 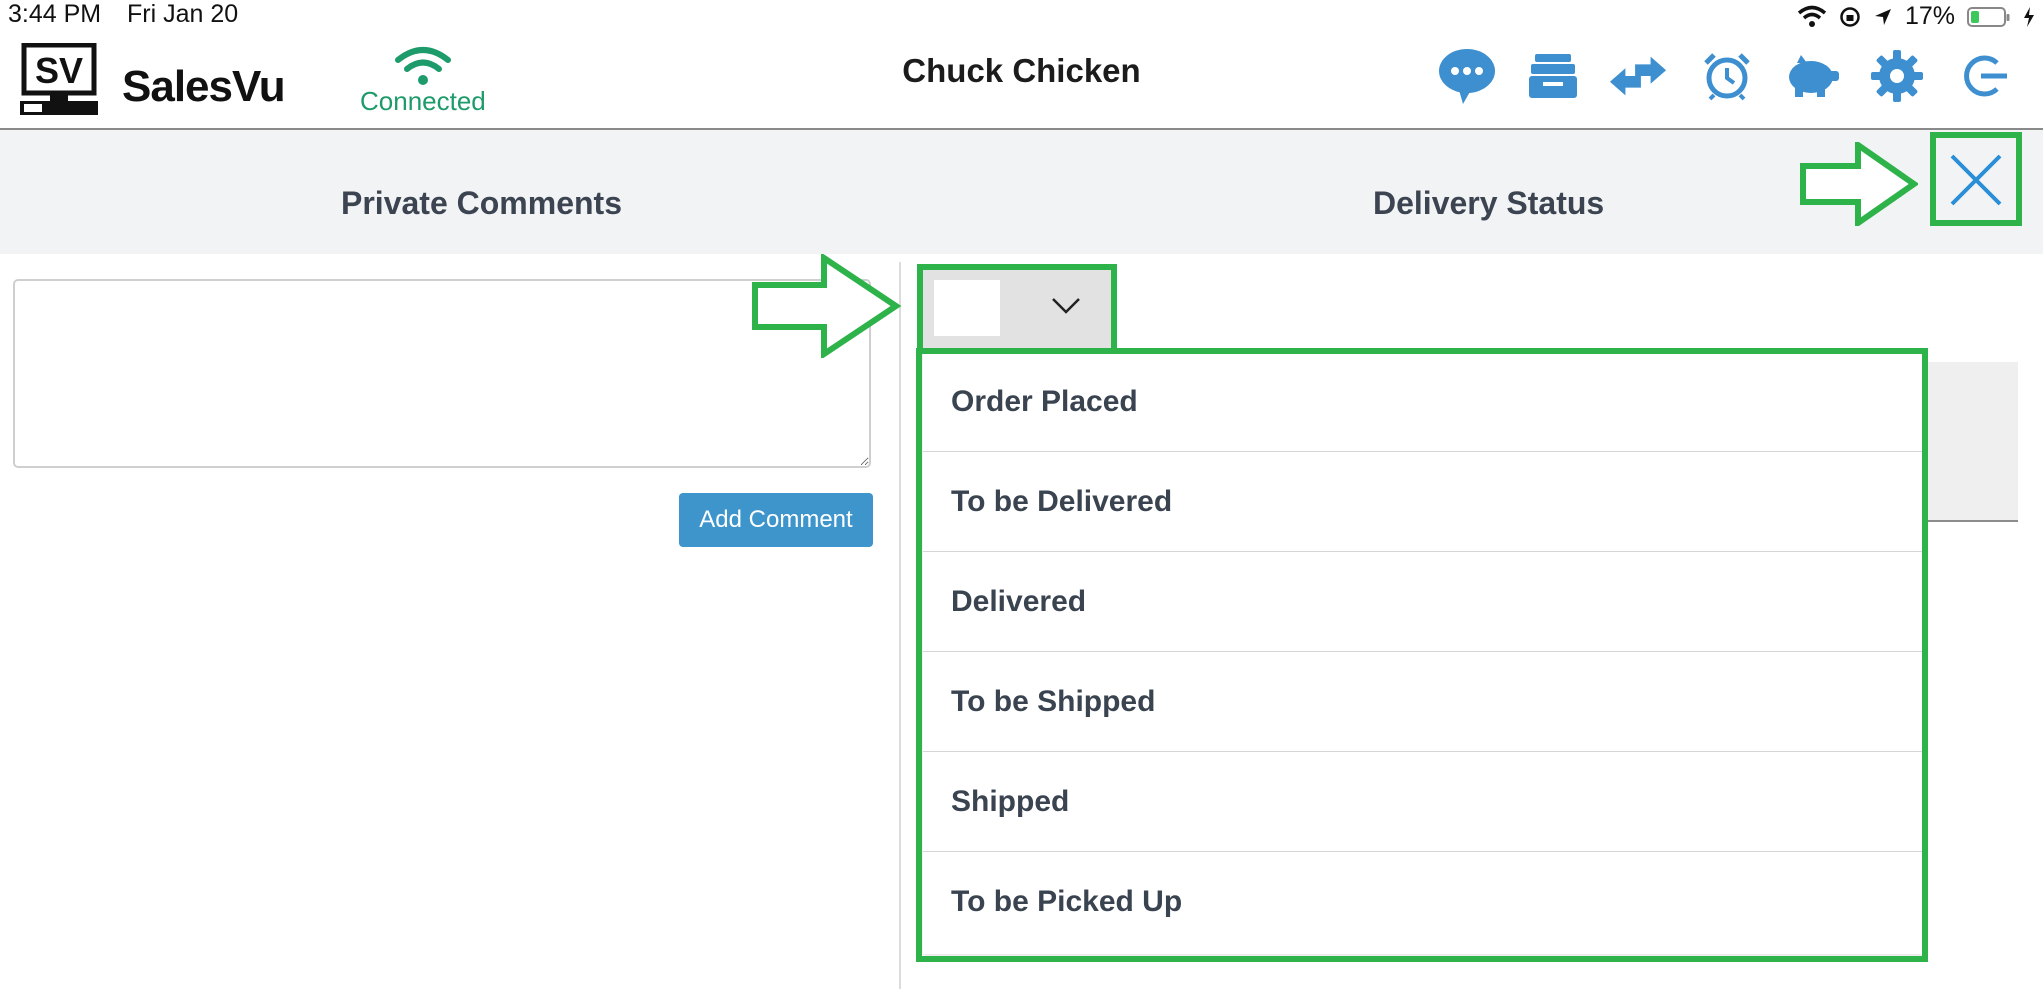 I want to click on alarm-clock-icon, so click(x=1727, y=76).